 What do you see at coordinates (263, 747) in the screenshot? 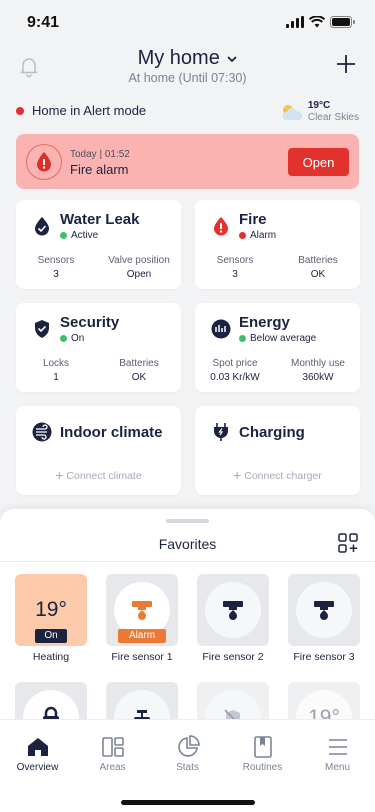
I see `book-icon` at bounding box center [263, 747].